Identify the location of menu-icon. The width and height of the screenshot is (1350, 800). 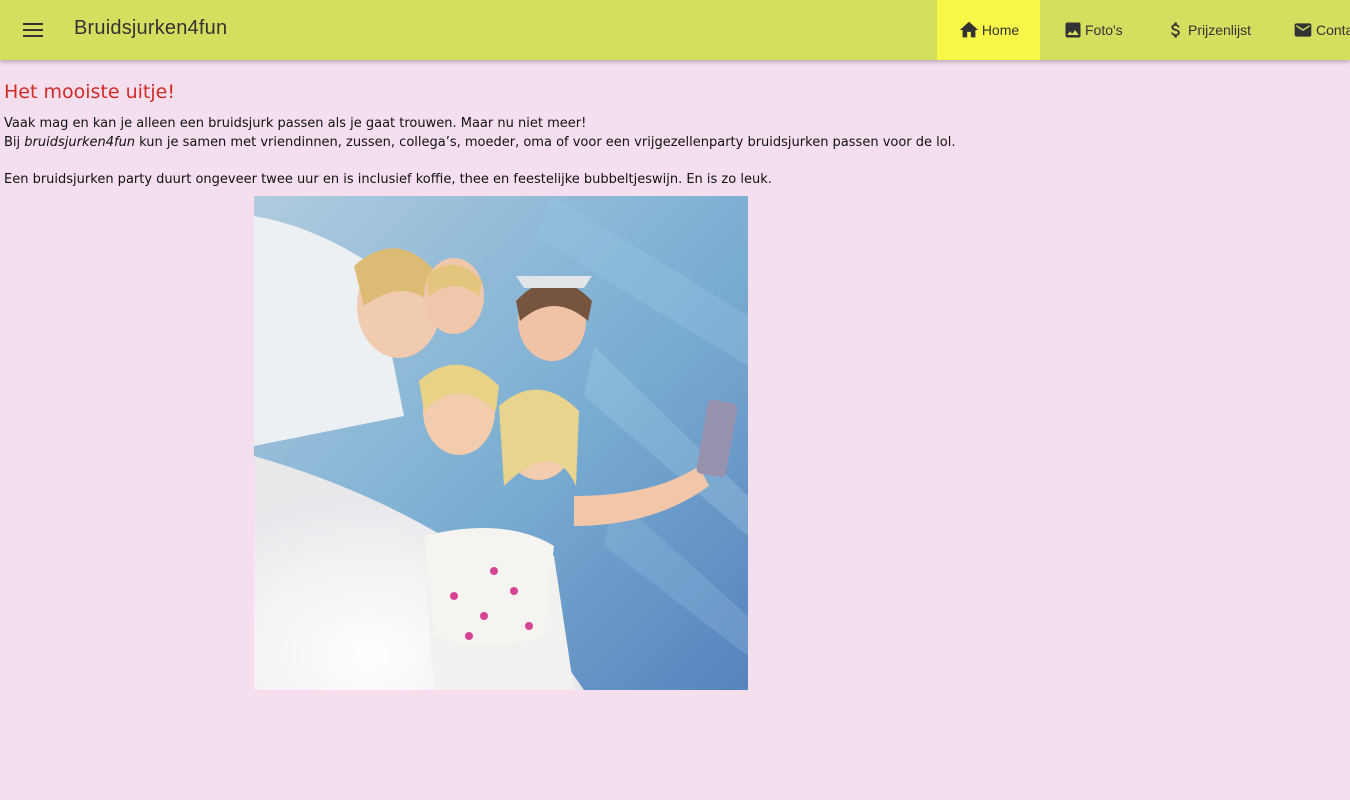
(33, 30).